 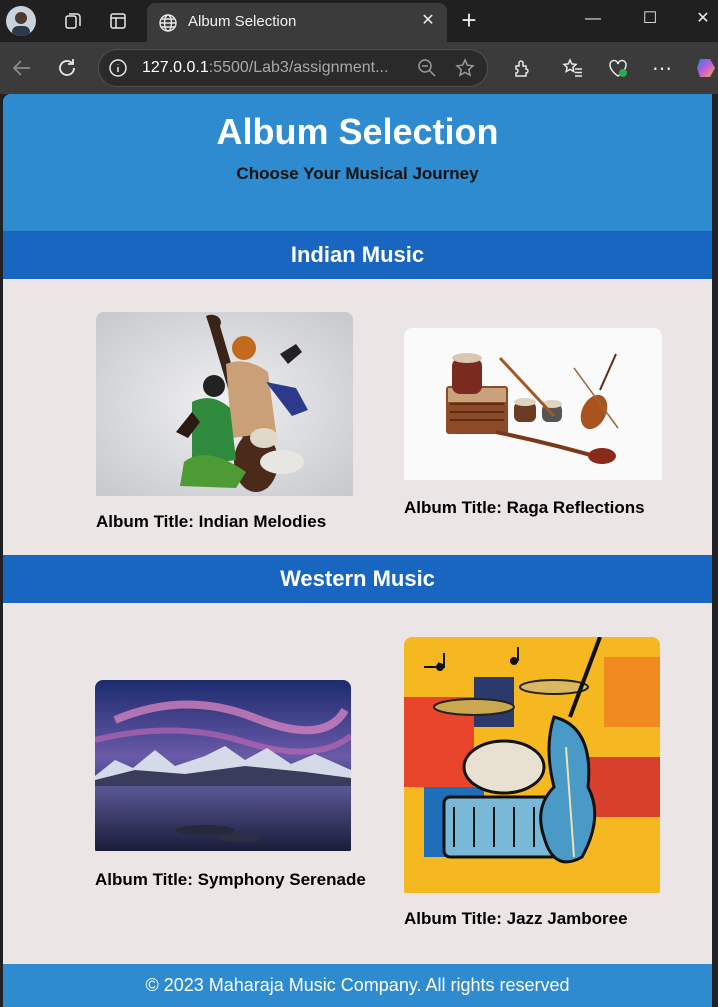 I want to click on browser-tab-bar: Album Selection ✕ + — ☐ ✕, so click(x=359, y=21).